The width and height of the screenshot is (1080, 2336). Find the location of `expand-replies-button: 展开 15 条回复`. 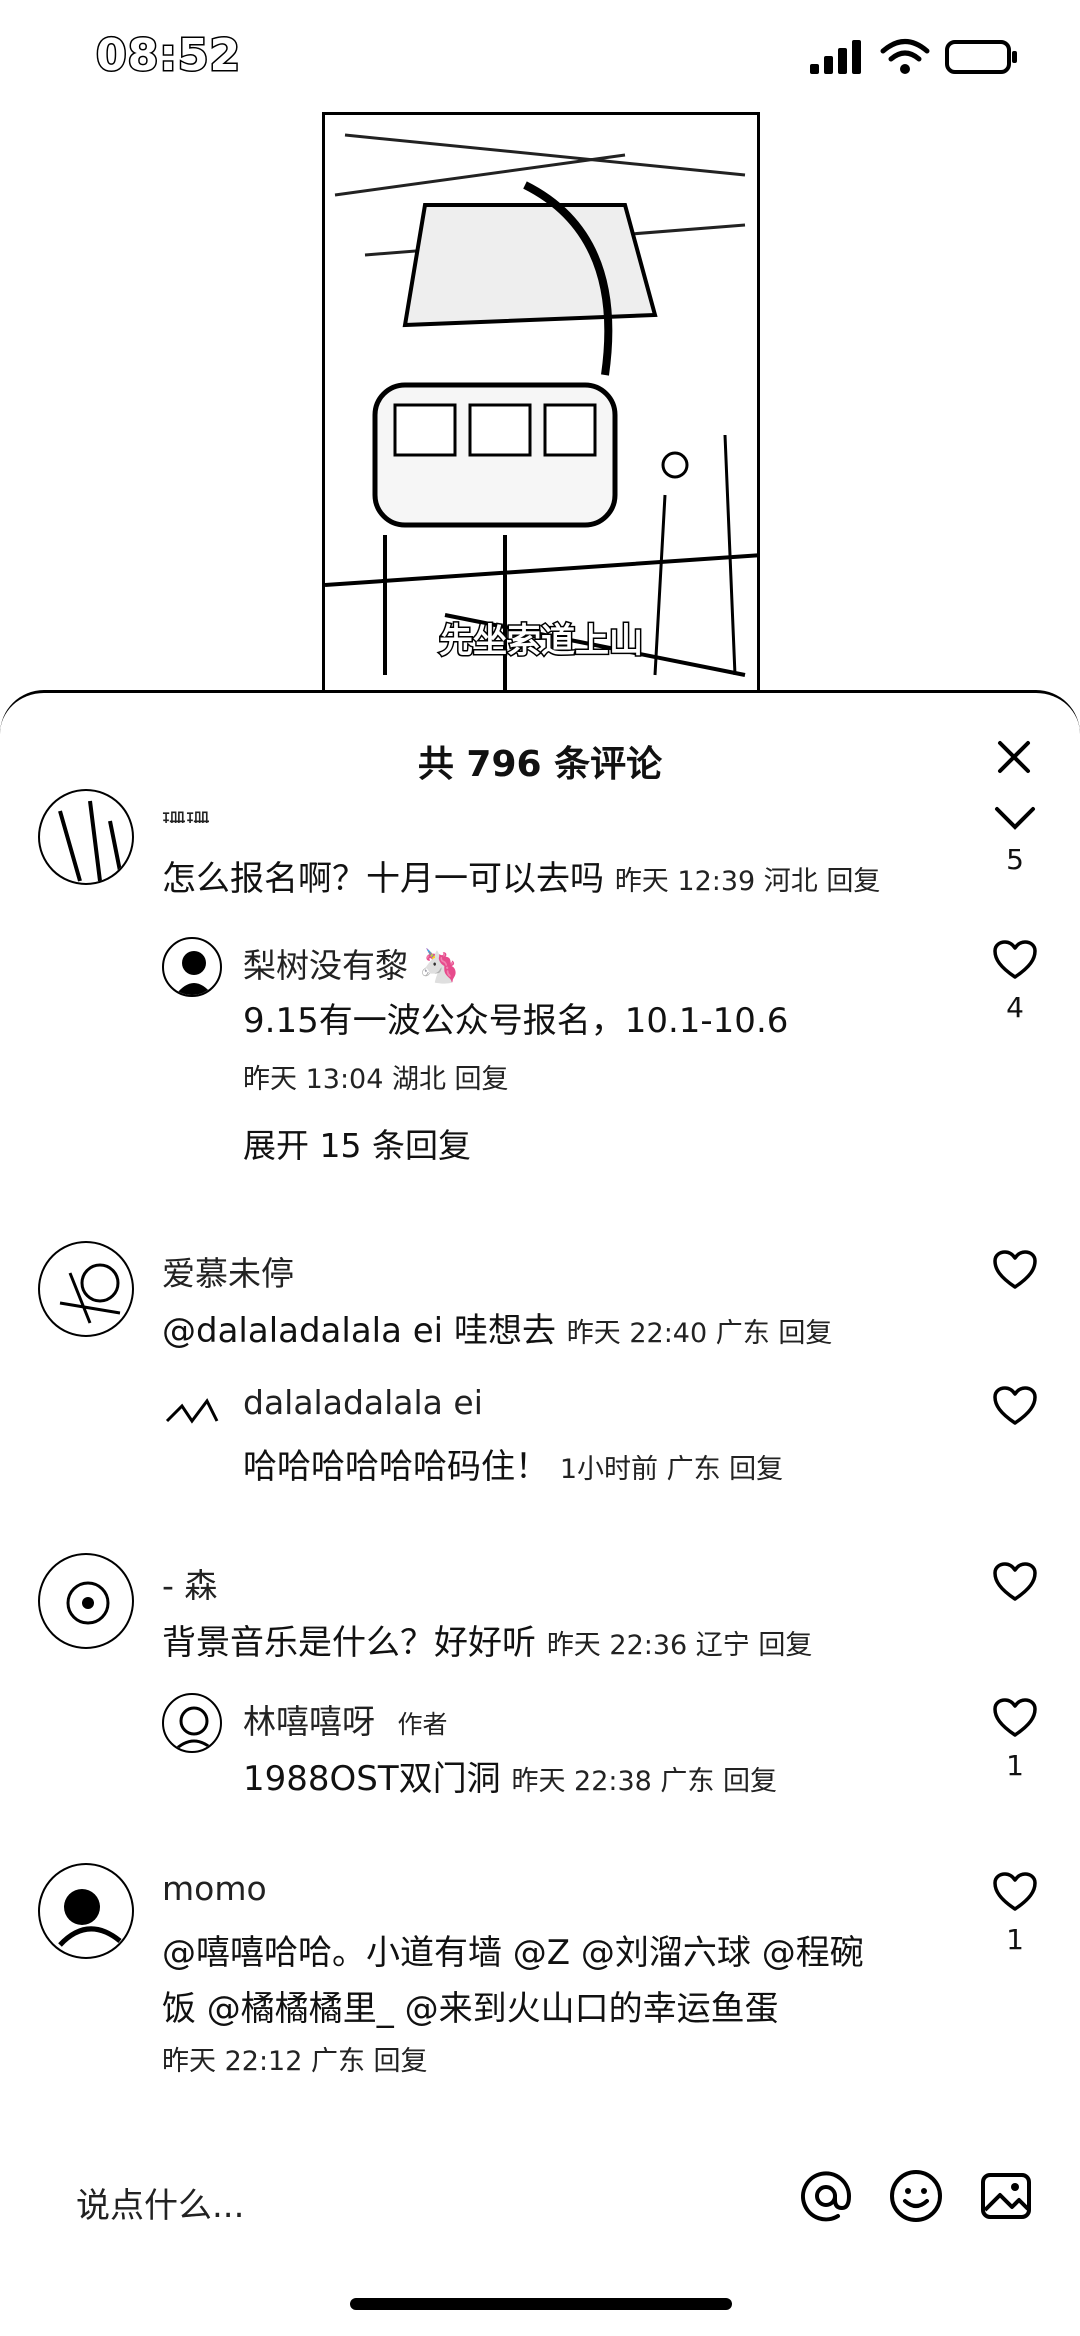

expand-replies-button: 展开 15 条回复 is located at coordinates (357, 1143).